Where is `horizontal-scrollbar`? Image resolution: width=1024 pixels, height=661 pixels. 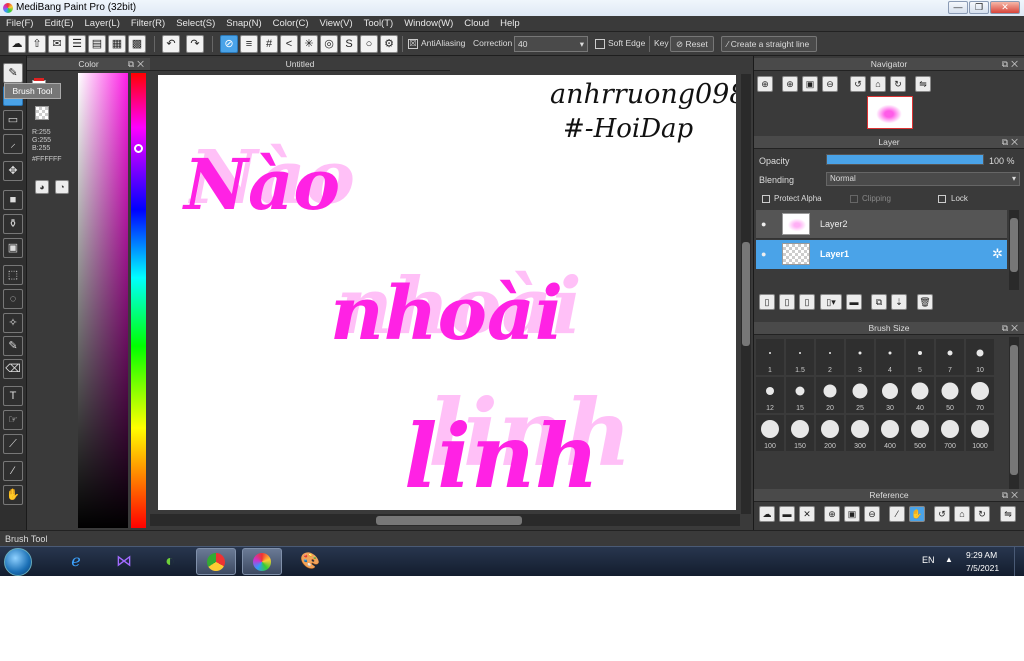
horizontal-scrollbar is located at coordinates (445, 520).